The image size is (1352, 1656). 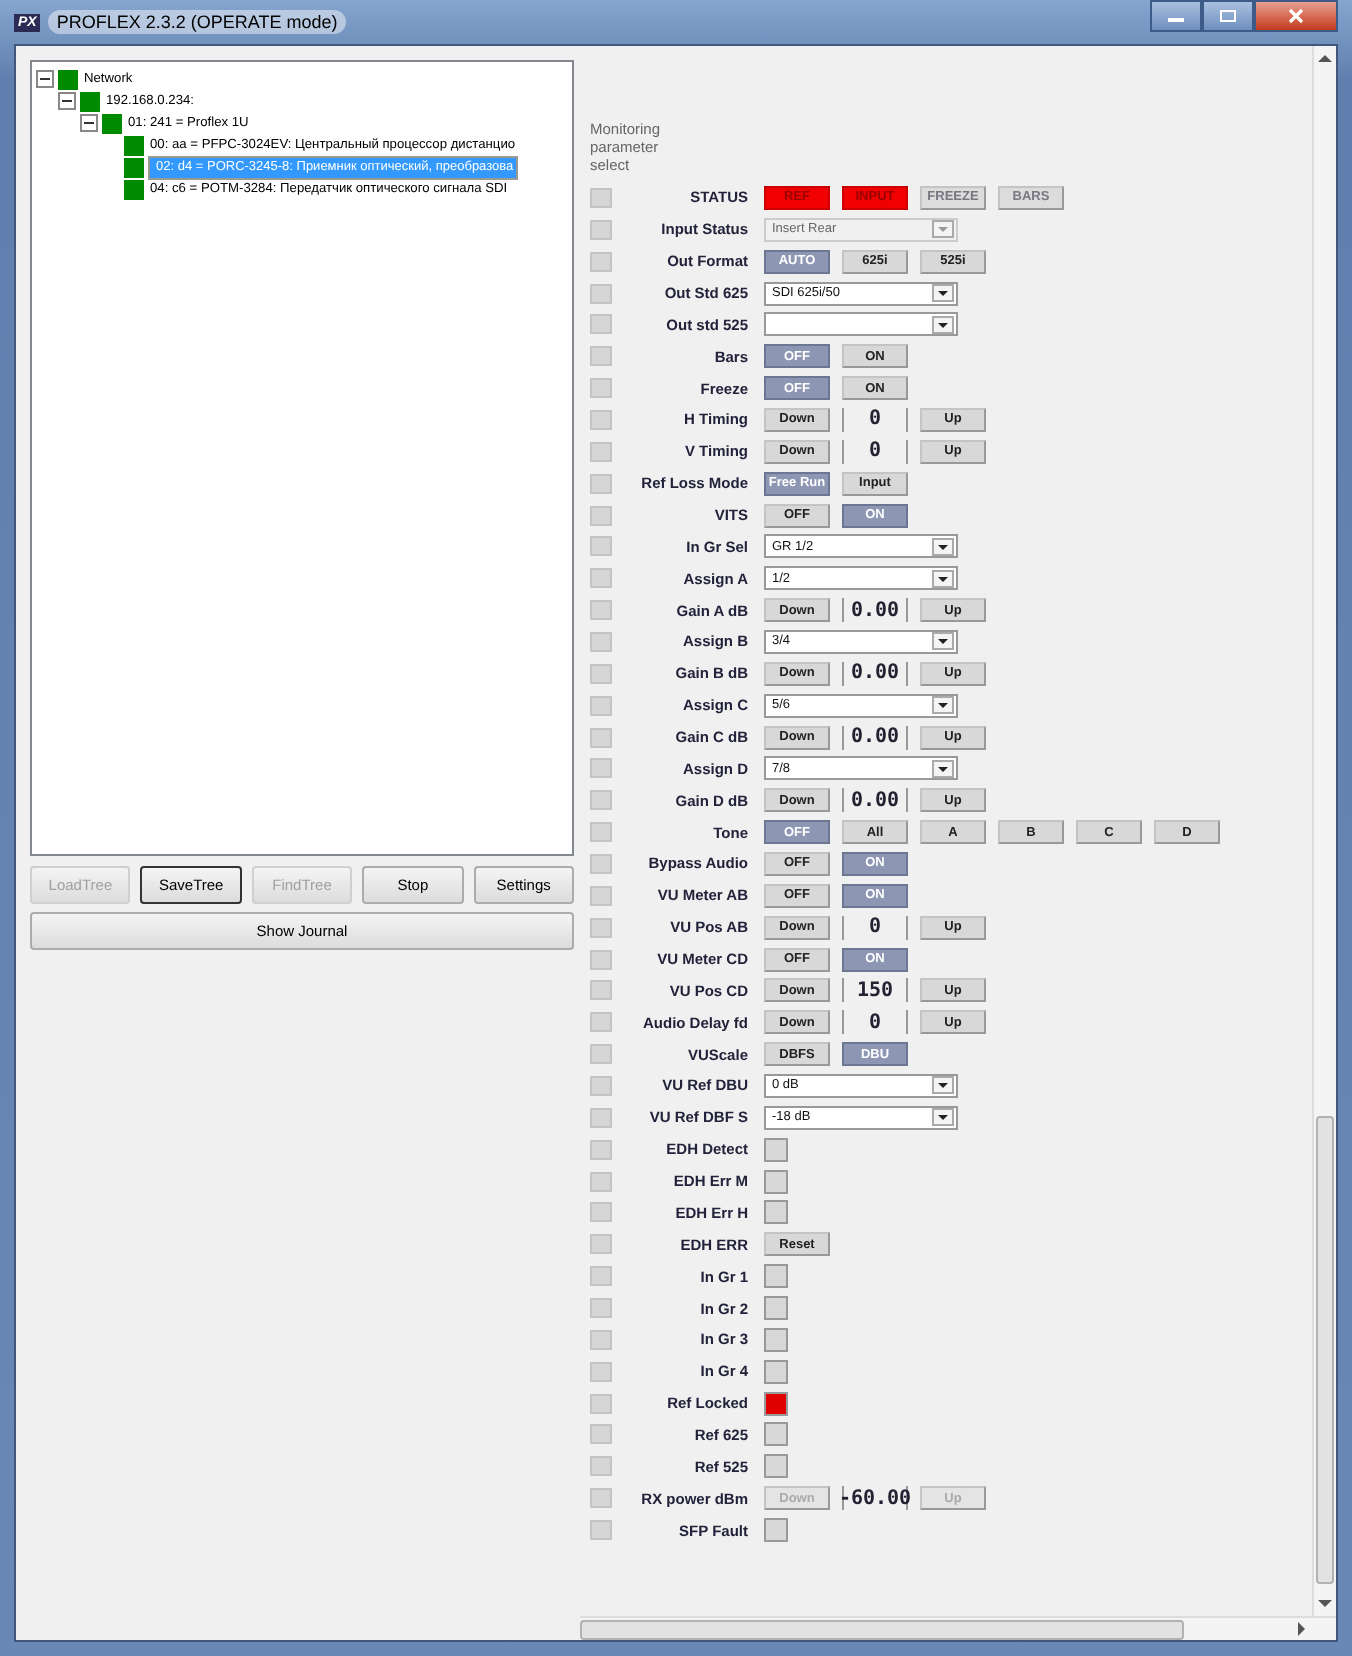 What do you see at coordinates (197, 22) in the screenshot?
I see `window-title: PROFLEX 2.3.2 (OPERATE mode)` at bounding box center [197, 22].